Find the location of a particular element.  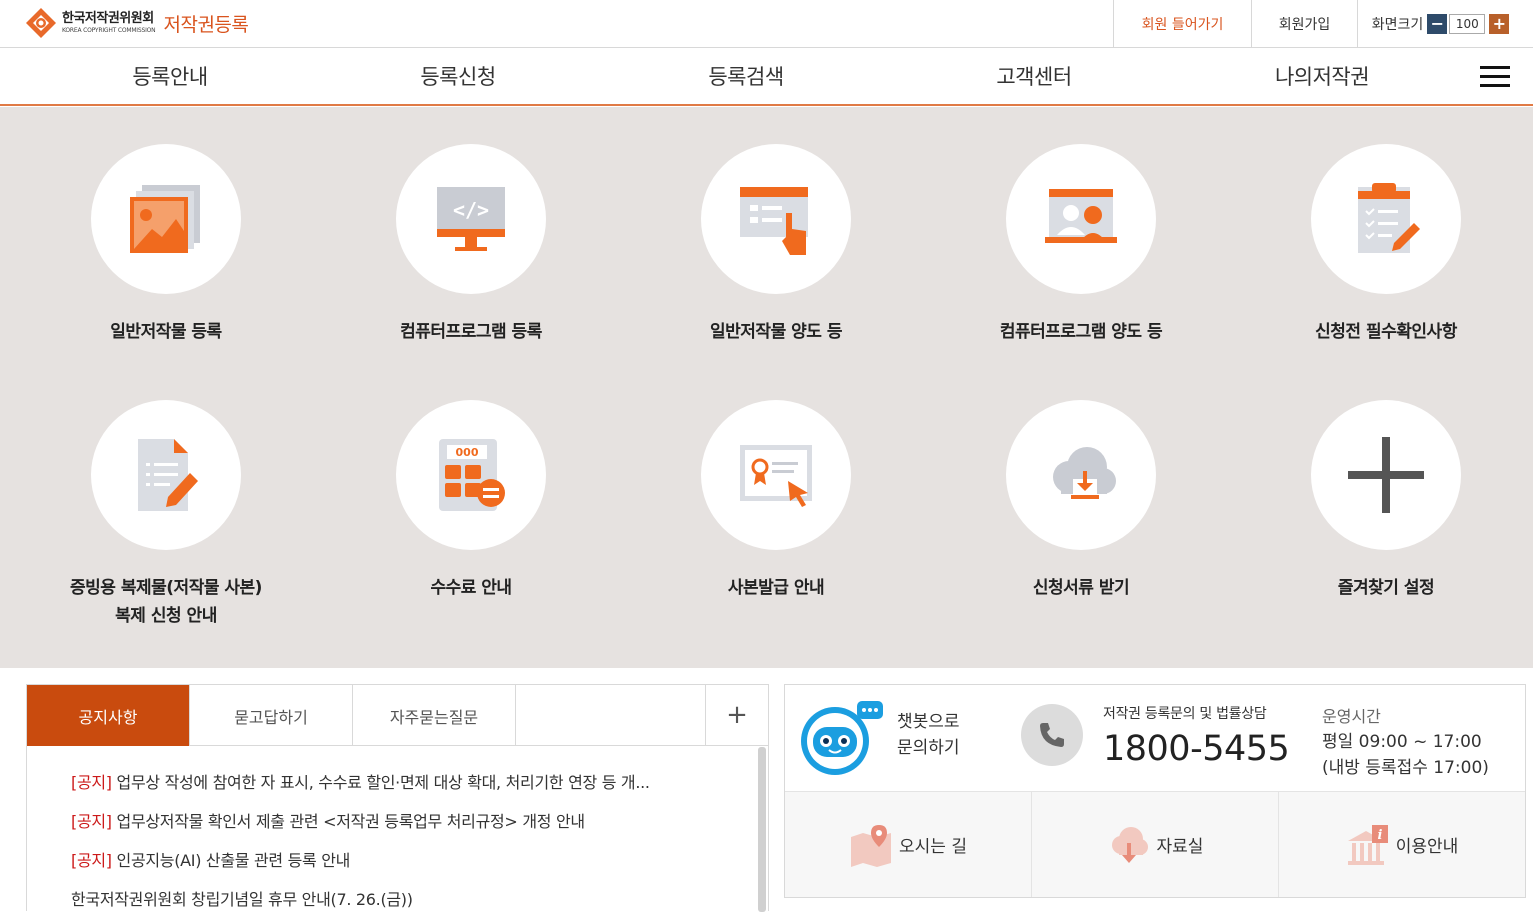

calculator-icon: 000 is located at coordinates (472, 475).